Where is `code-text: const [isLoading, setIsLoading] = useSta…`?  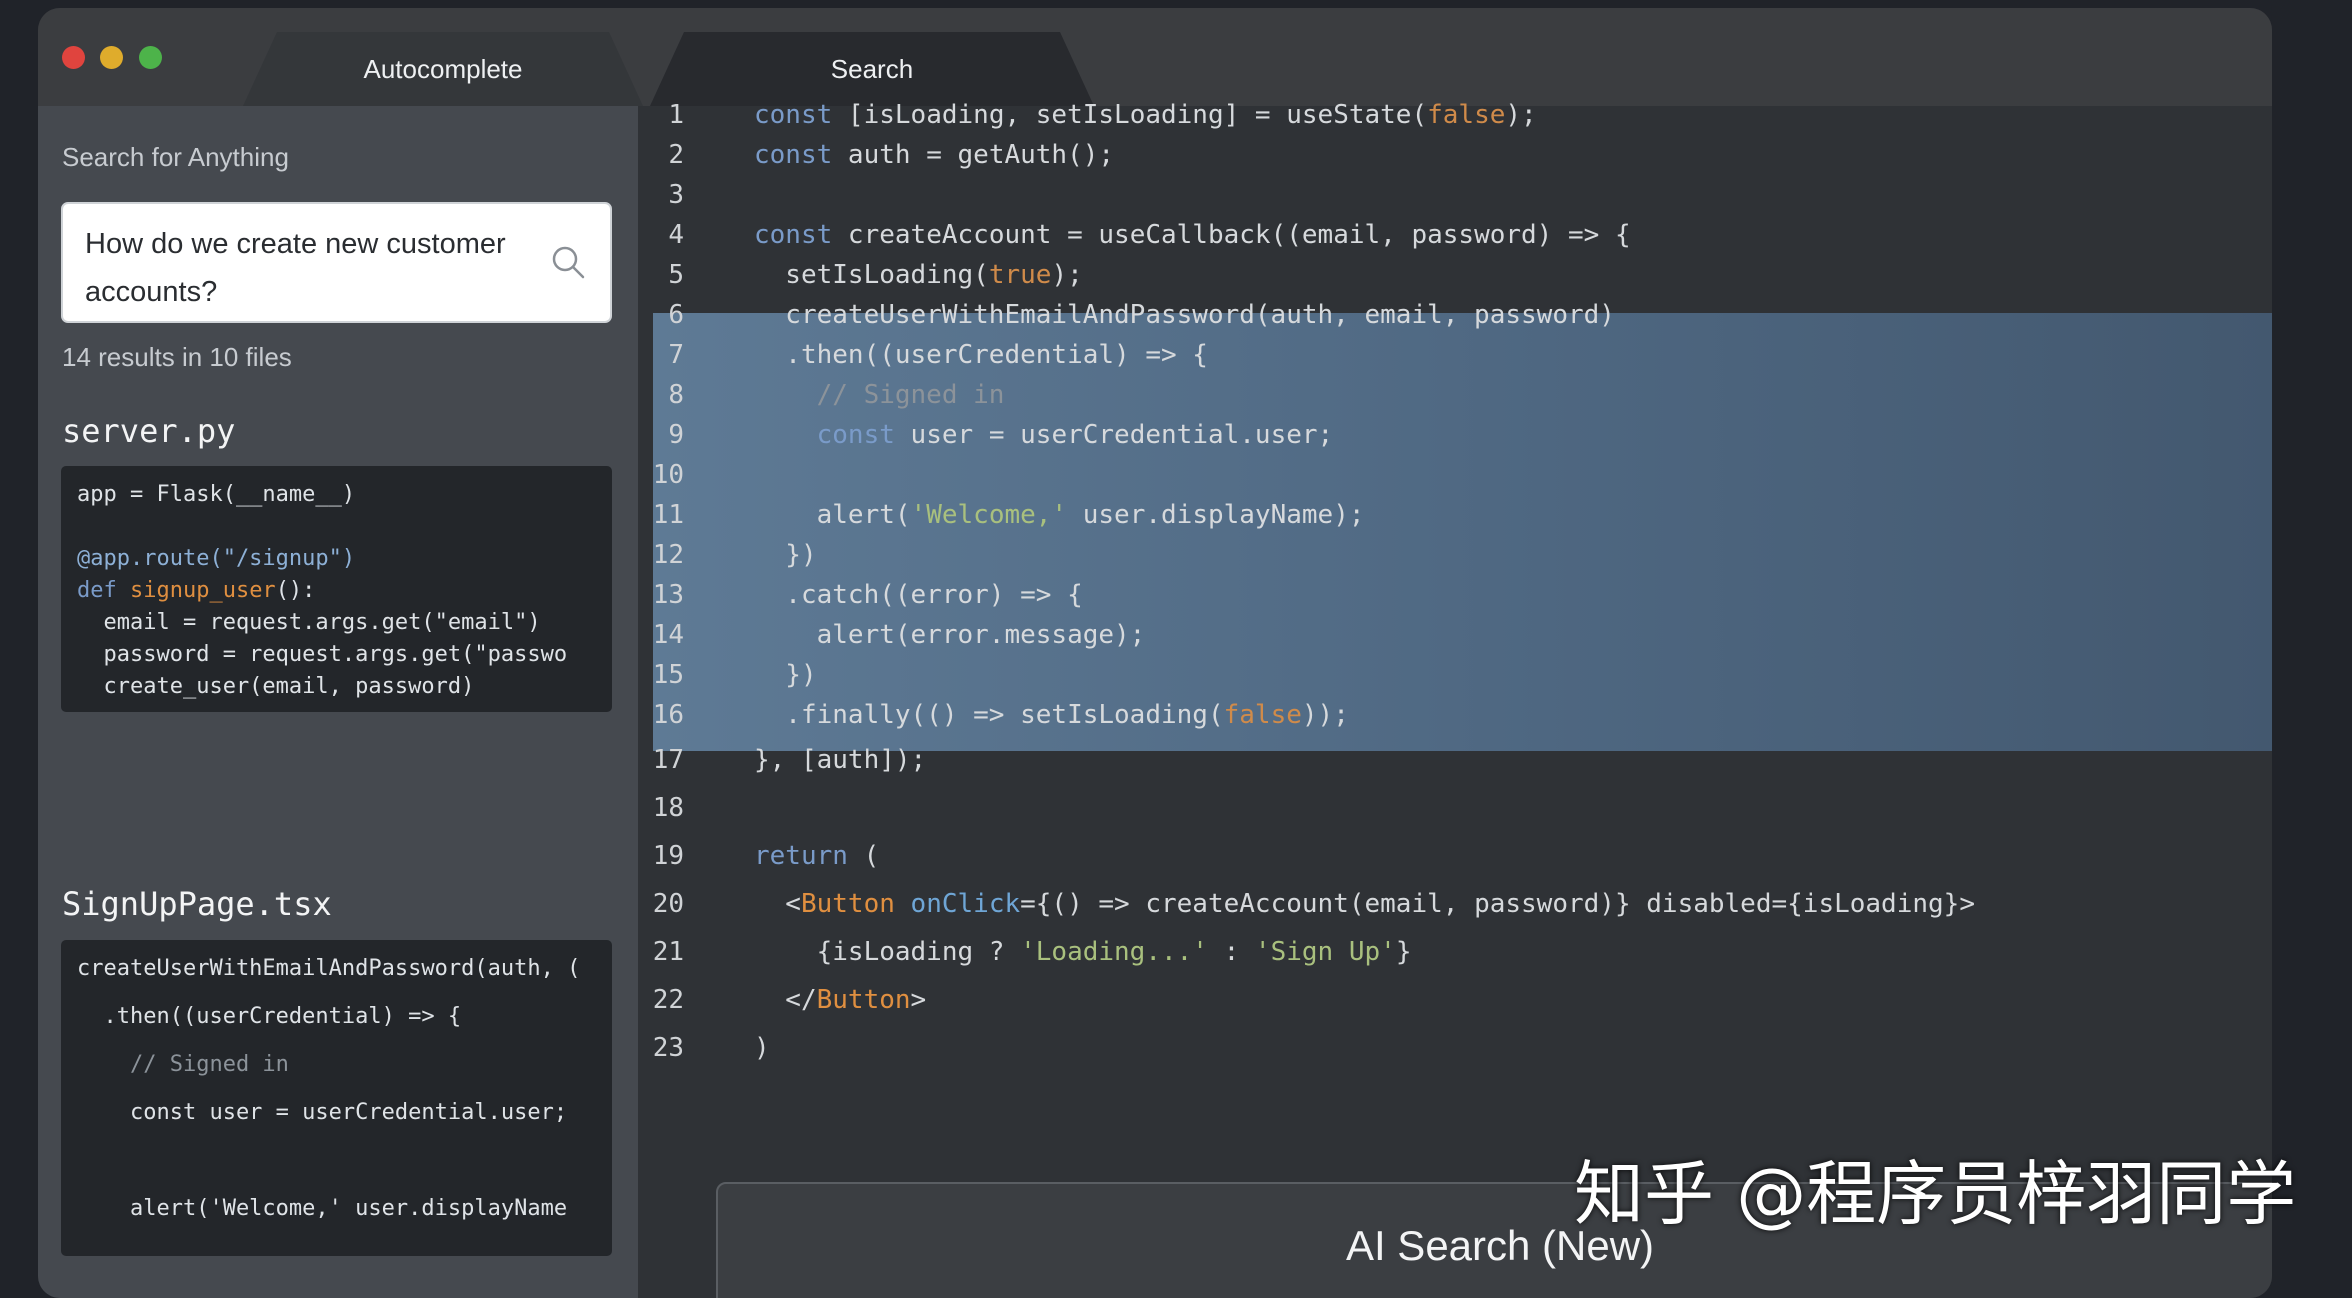 code-text: const [isLoading, setIsLoading] = useSta… is located at coordinates (1145, 115).